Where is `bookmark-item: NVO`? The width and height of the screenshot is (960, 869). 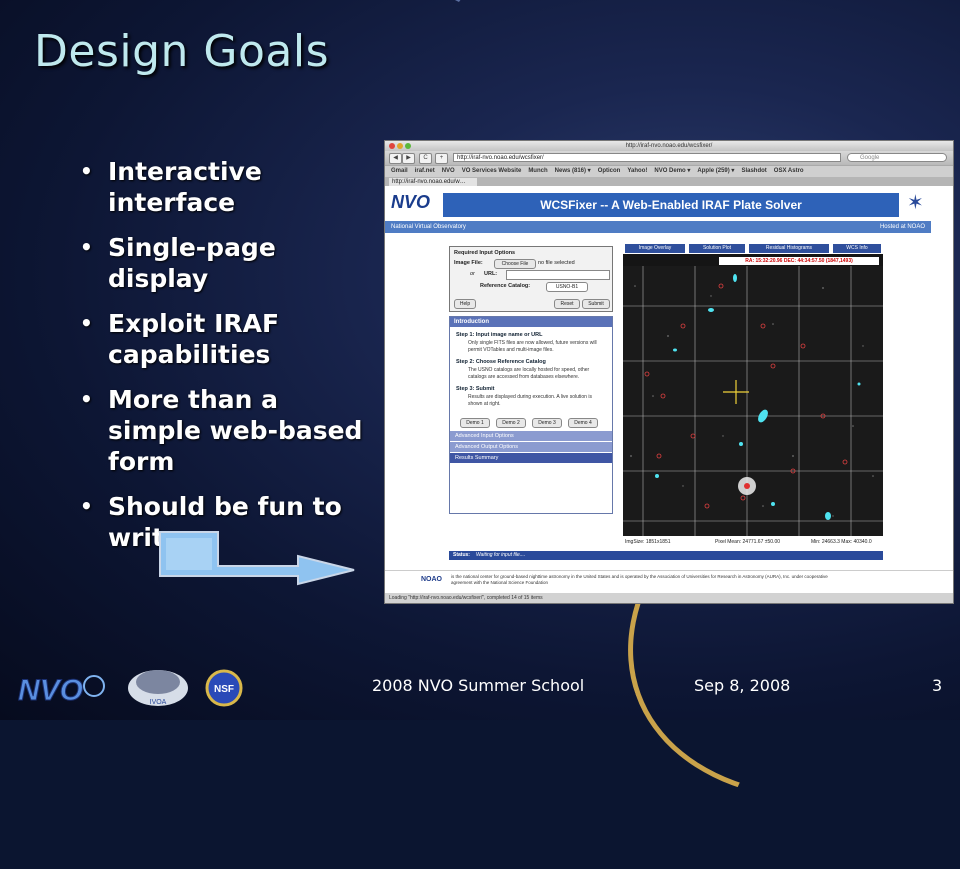
bookmark-item: NVO is located at coordinates (448, 171).